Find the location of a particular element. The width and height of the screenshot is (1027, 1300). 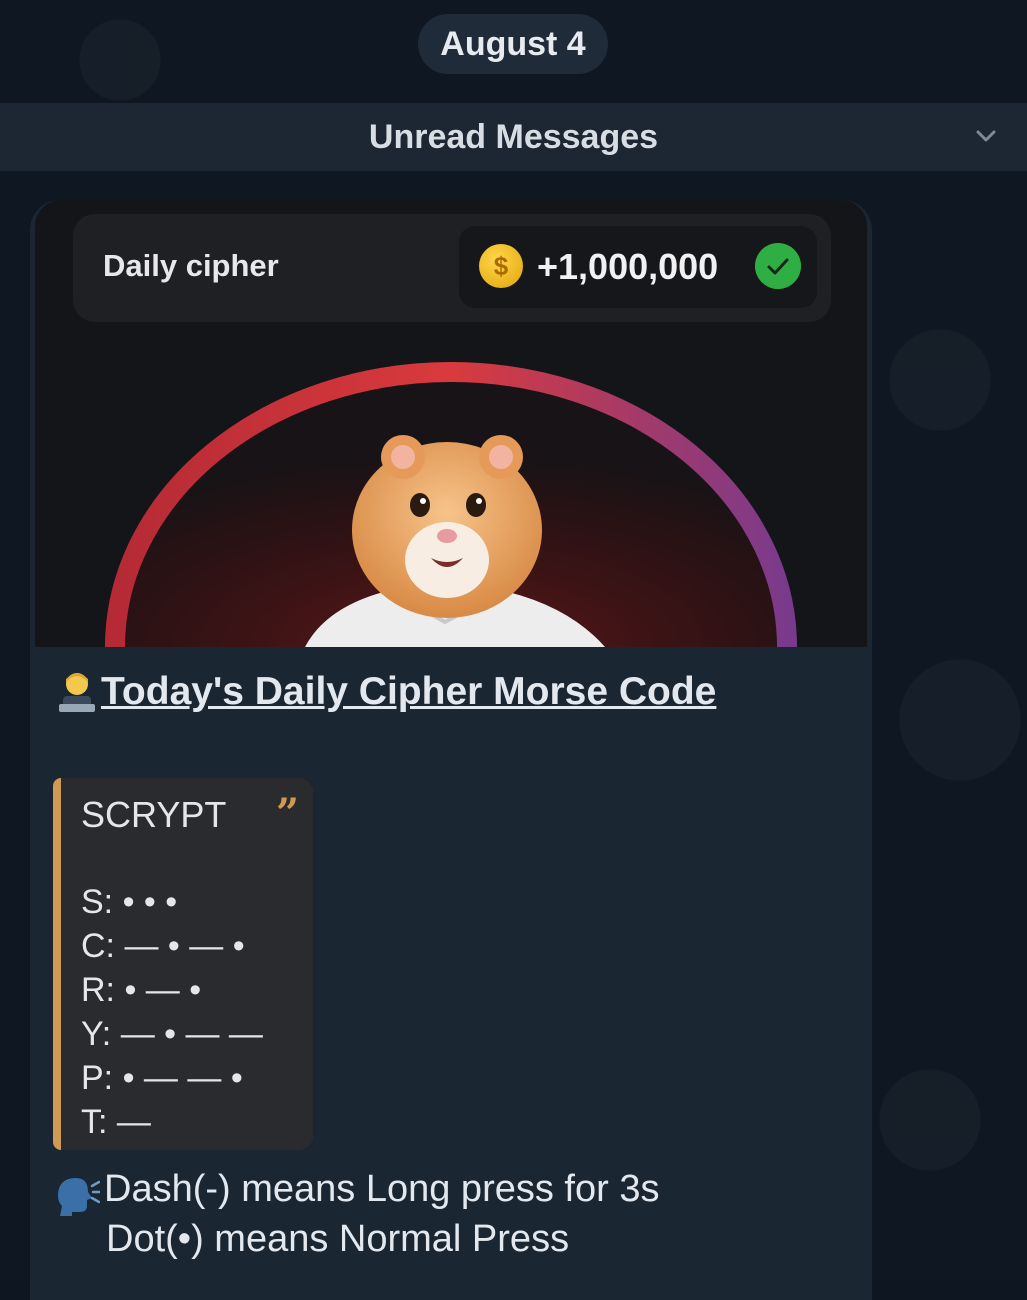

hamster-illustration is located at coordinates (451, 504).